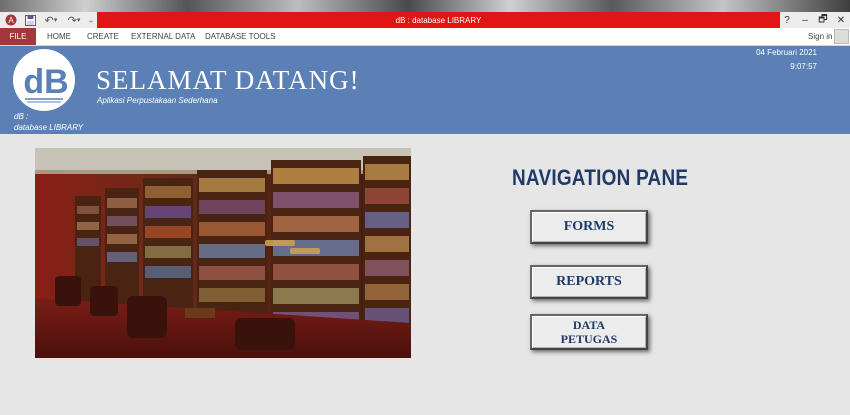 Image resolution: width=850 pixels, height=415 pixels. What do you see at coordinates (30, 20) in the screenshot?
I see `save-icon` at bounding box center [30, 20].